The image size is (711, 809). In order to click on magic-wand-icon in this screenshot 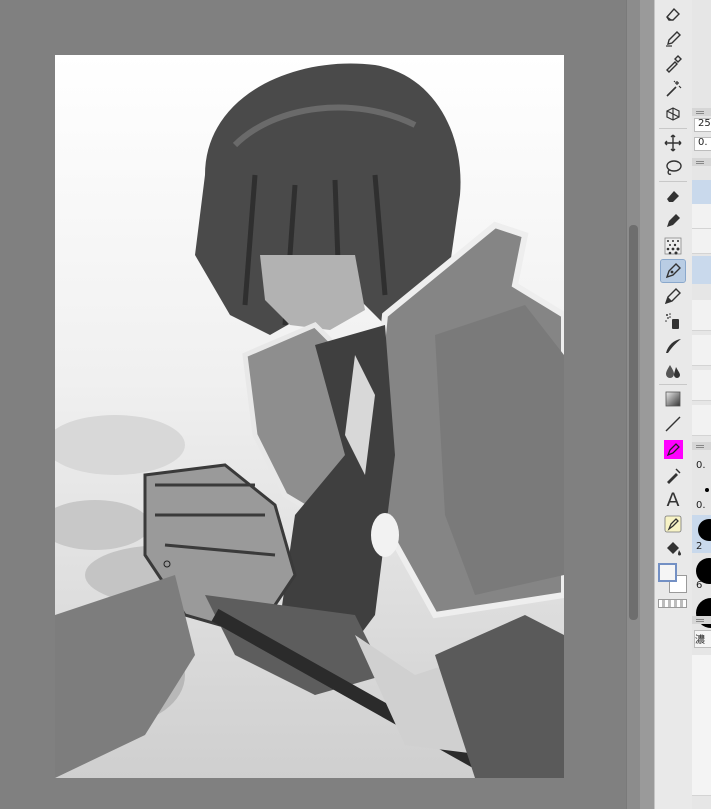, I will do `click(673, 89)`.